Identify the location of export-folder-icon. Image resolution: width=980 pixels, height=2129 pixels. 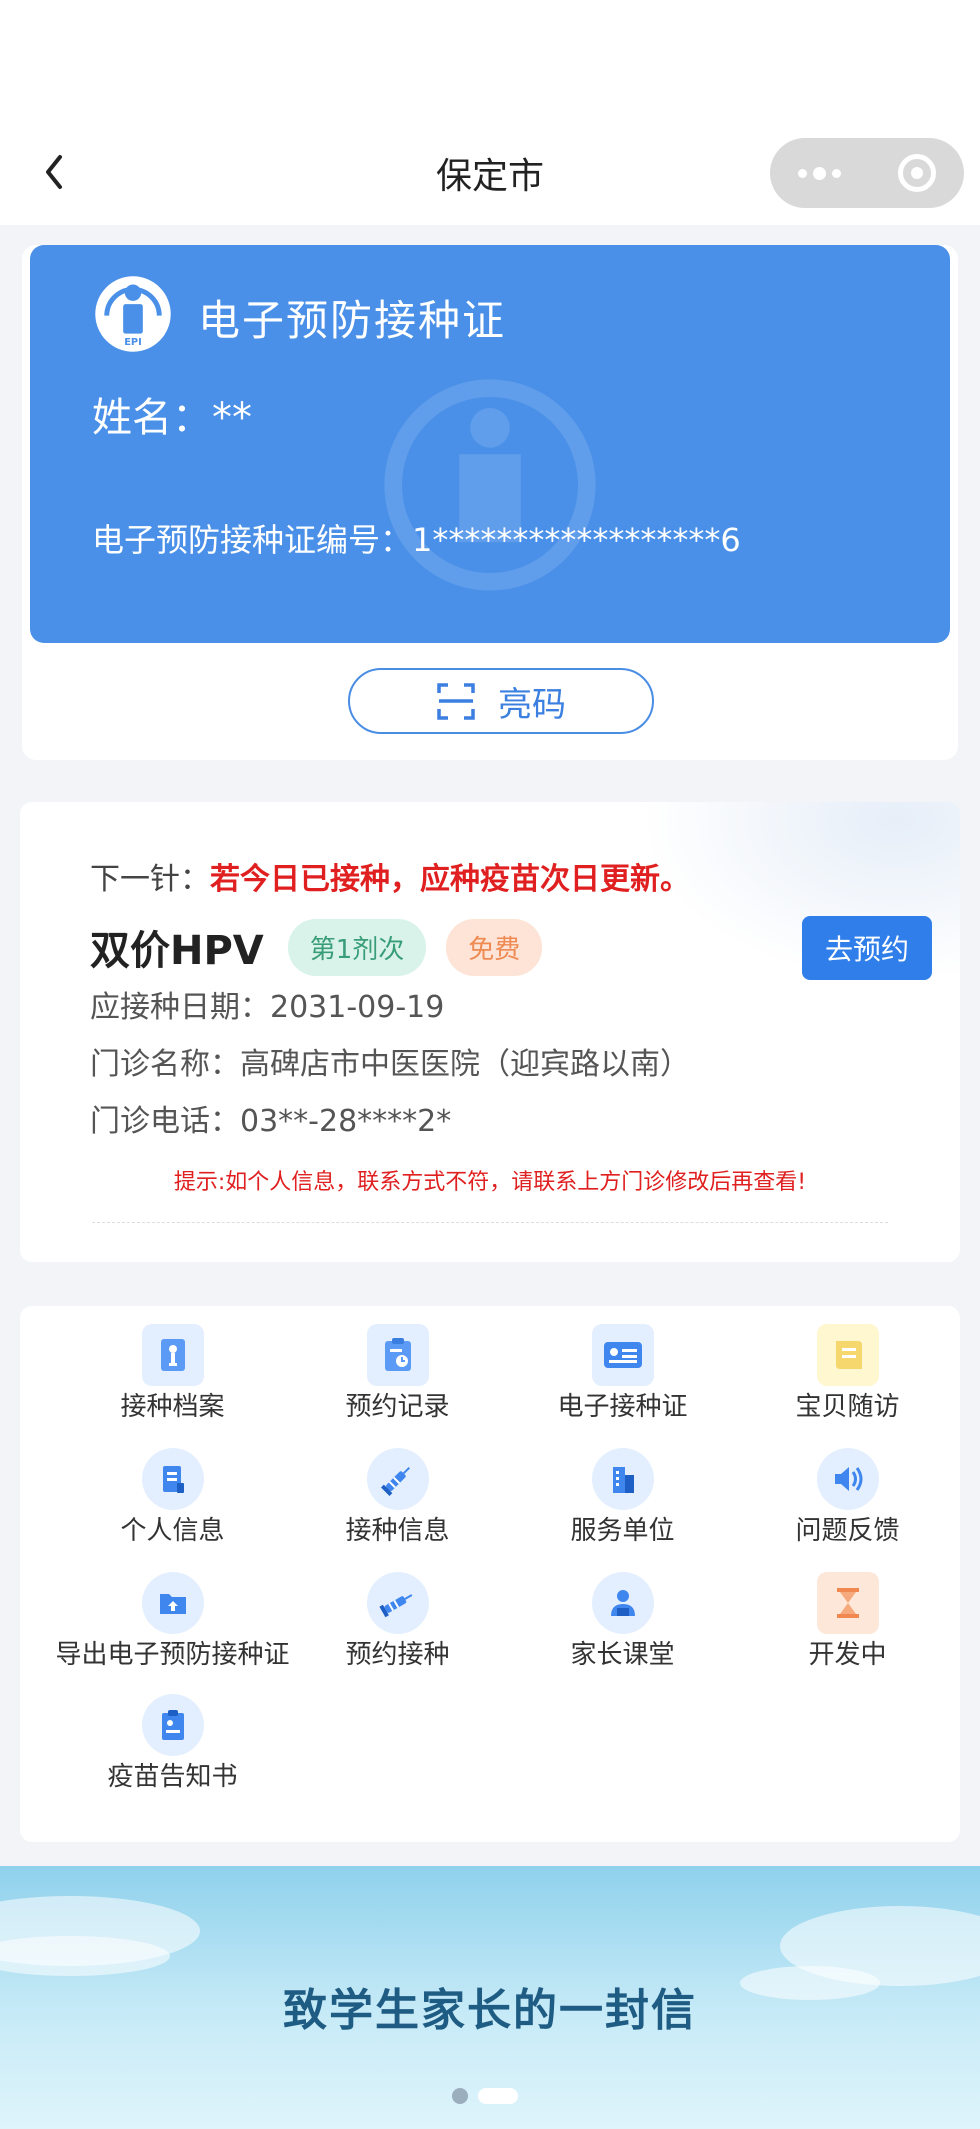
(172, 1603).